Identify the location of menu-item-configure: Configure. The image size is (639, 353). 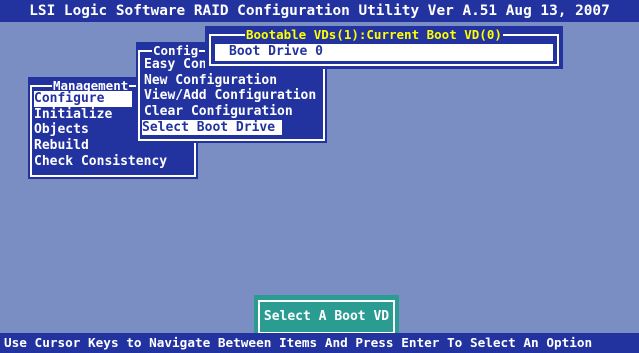
(83, 99).